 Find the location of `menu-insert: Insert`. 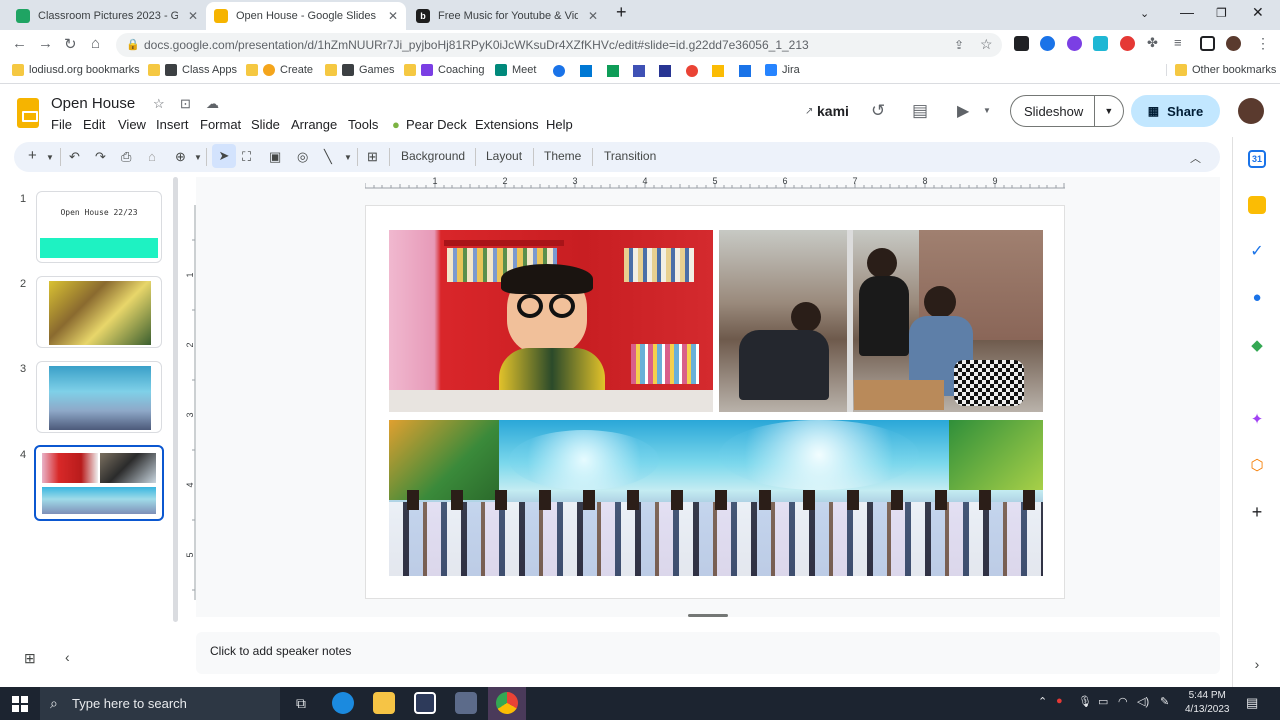

menu-insert: Insert is located at coordinates (172, 124).